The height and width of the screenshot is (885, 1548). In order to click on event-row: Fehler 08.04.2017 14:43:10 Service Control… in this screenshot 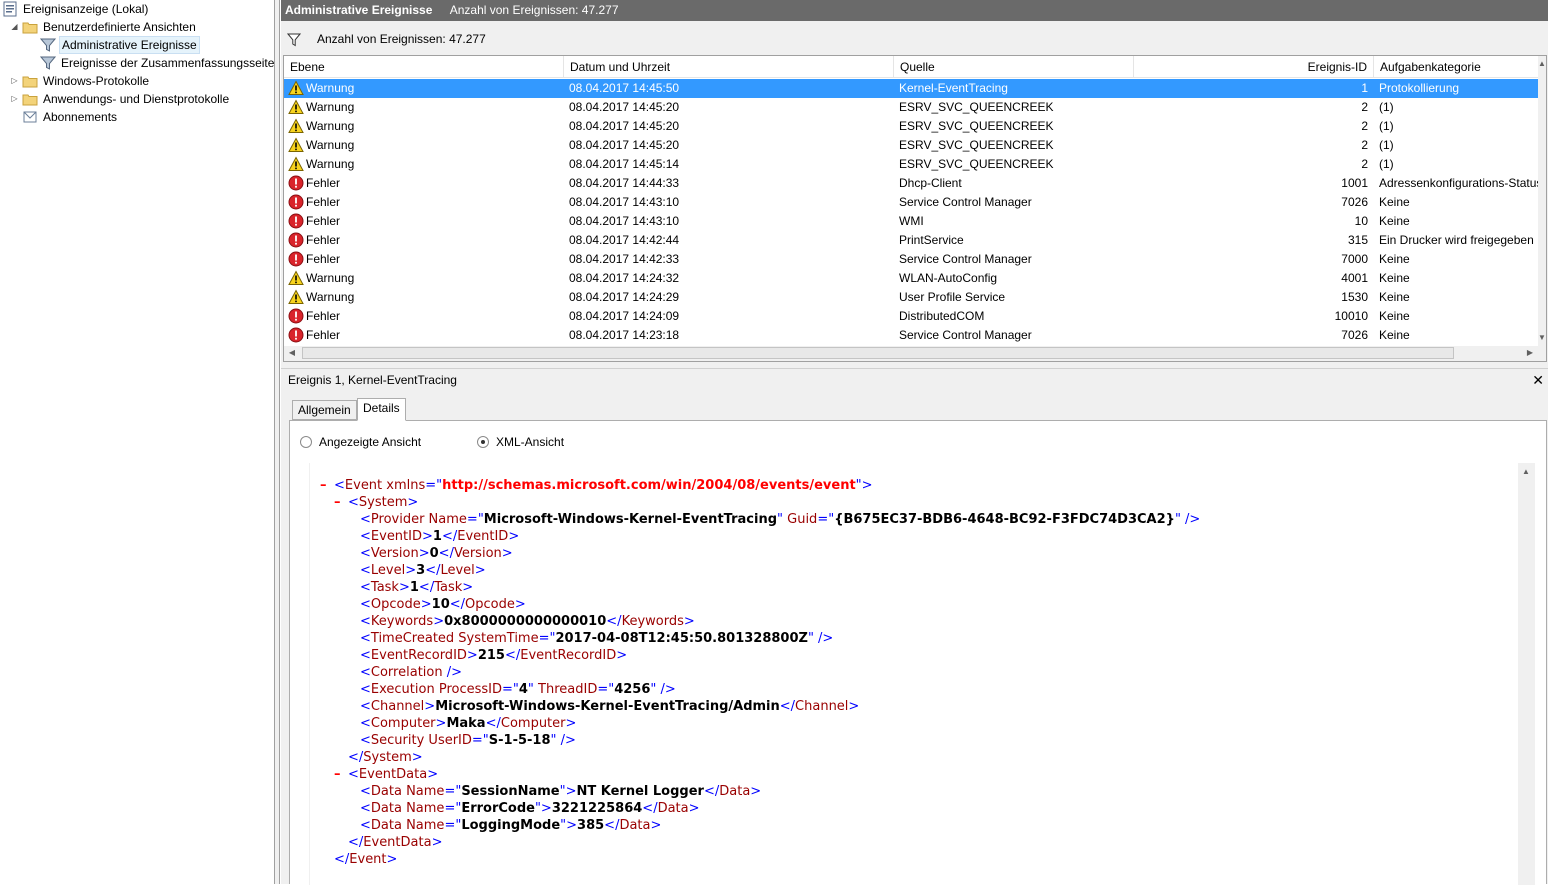, I will do `click(912, 202)`.